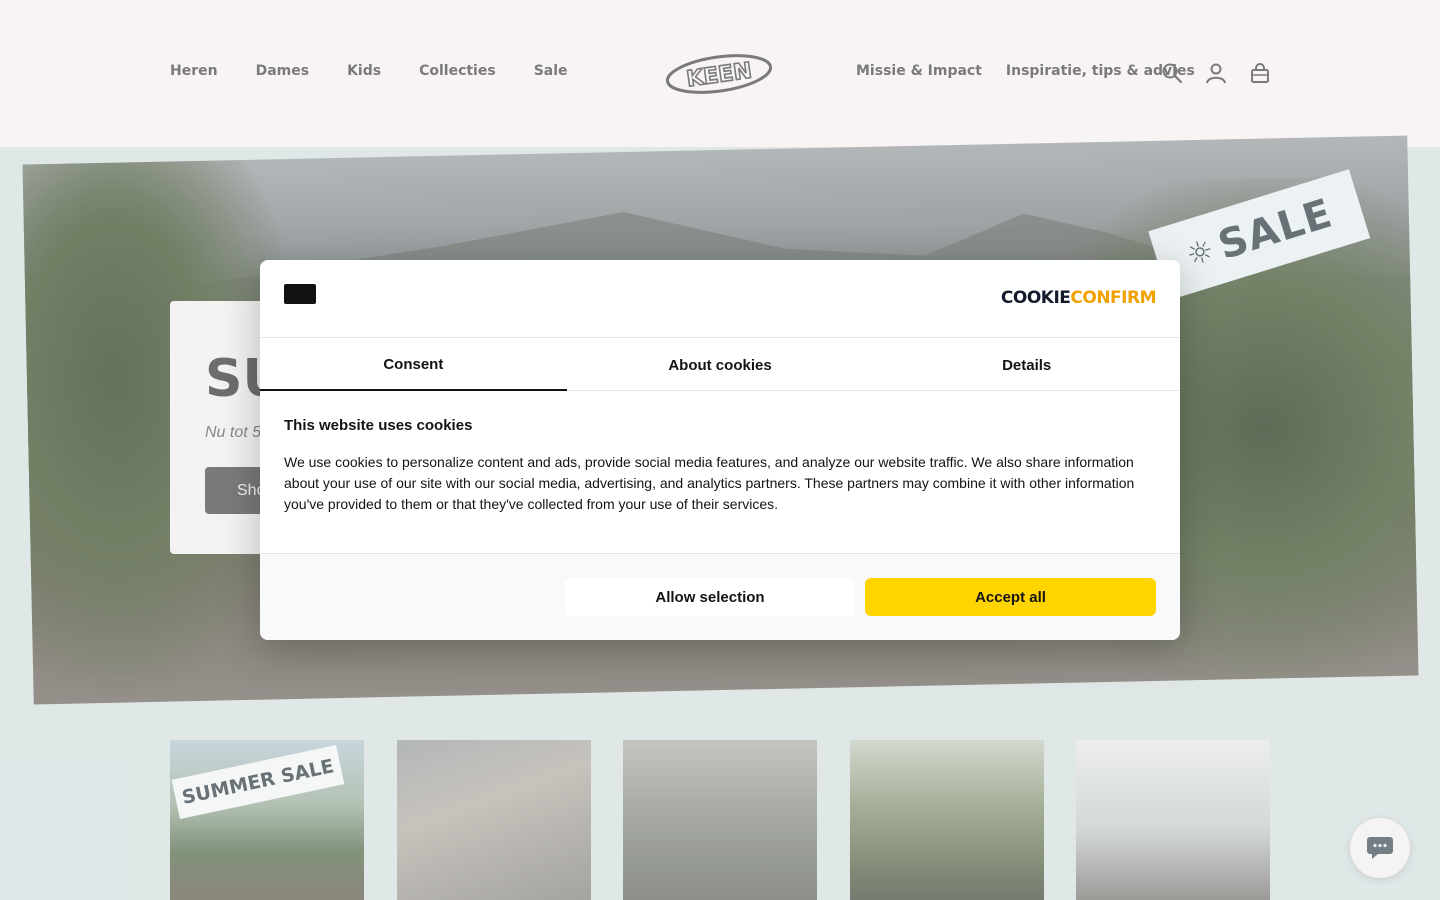 The width and height of the screenshot is (1440, 900). I want to click on tab-about-cookies: About cookies, so click(720, 365).